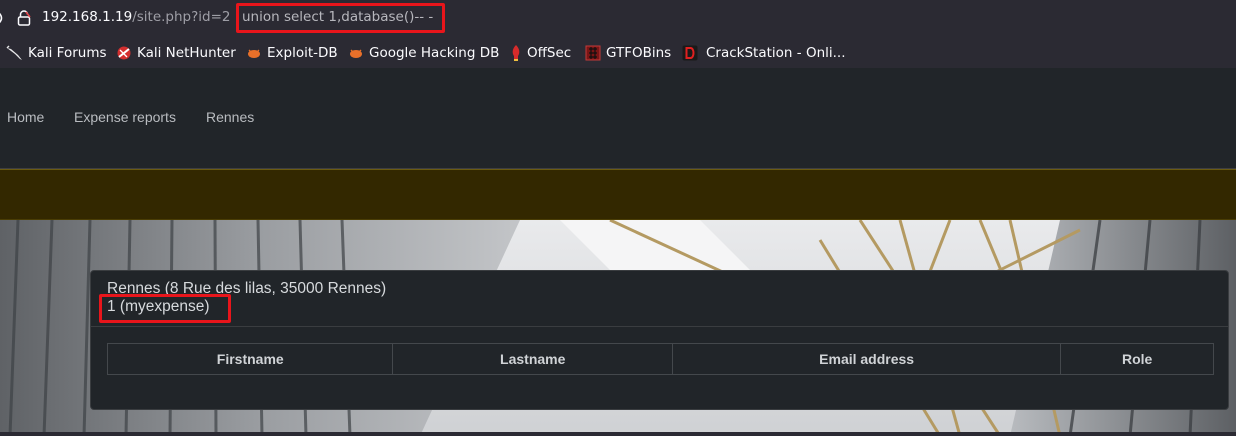 This screenshot has height=436, width=1236. Describe the element at coordinates (186, 53) in the screenshot. I see `bookmark-label: Kali NetHunter` at that location.